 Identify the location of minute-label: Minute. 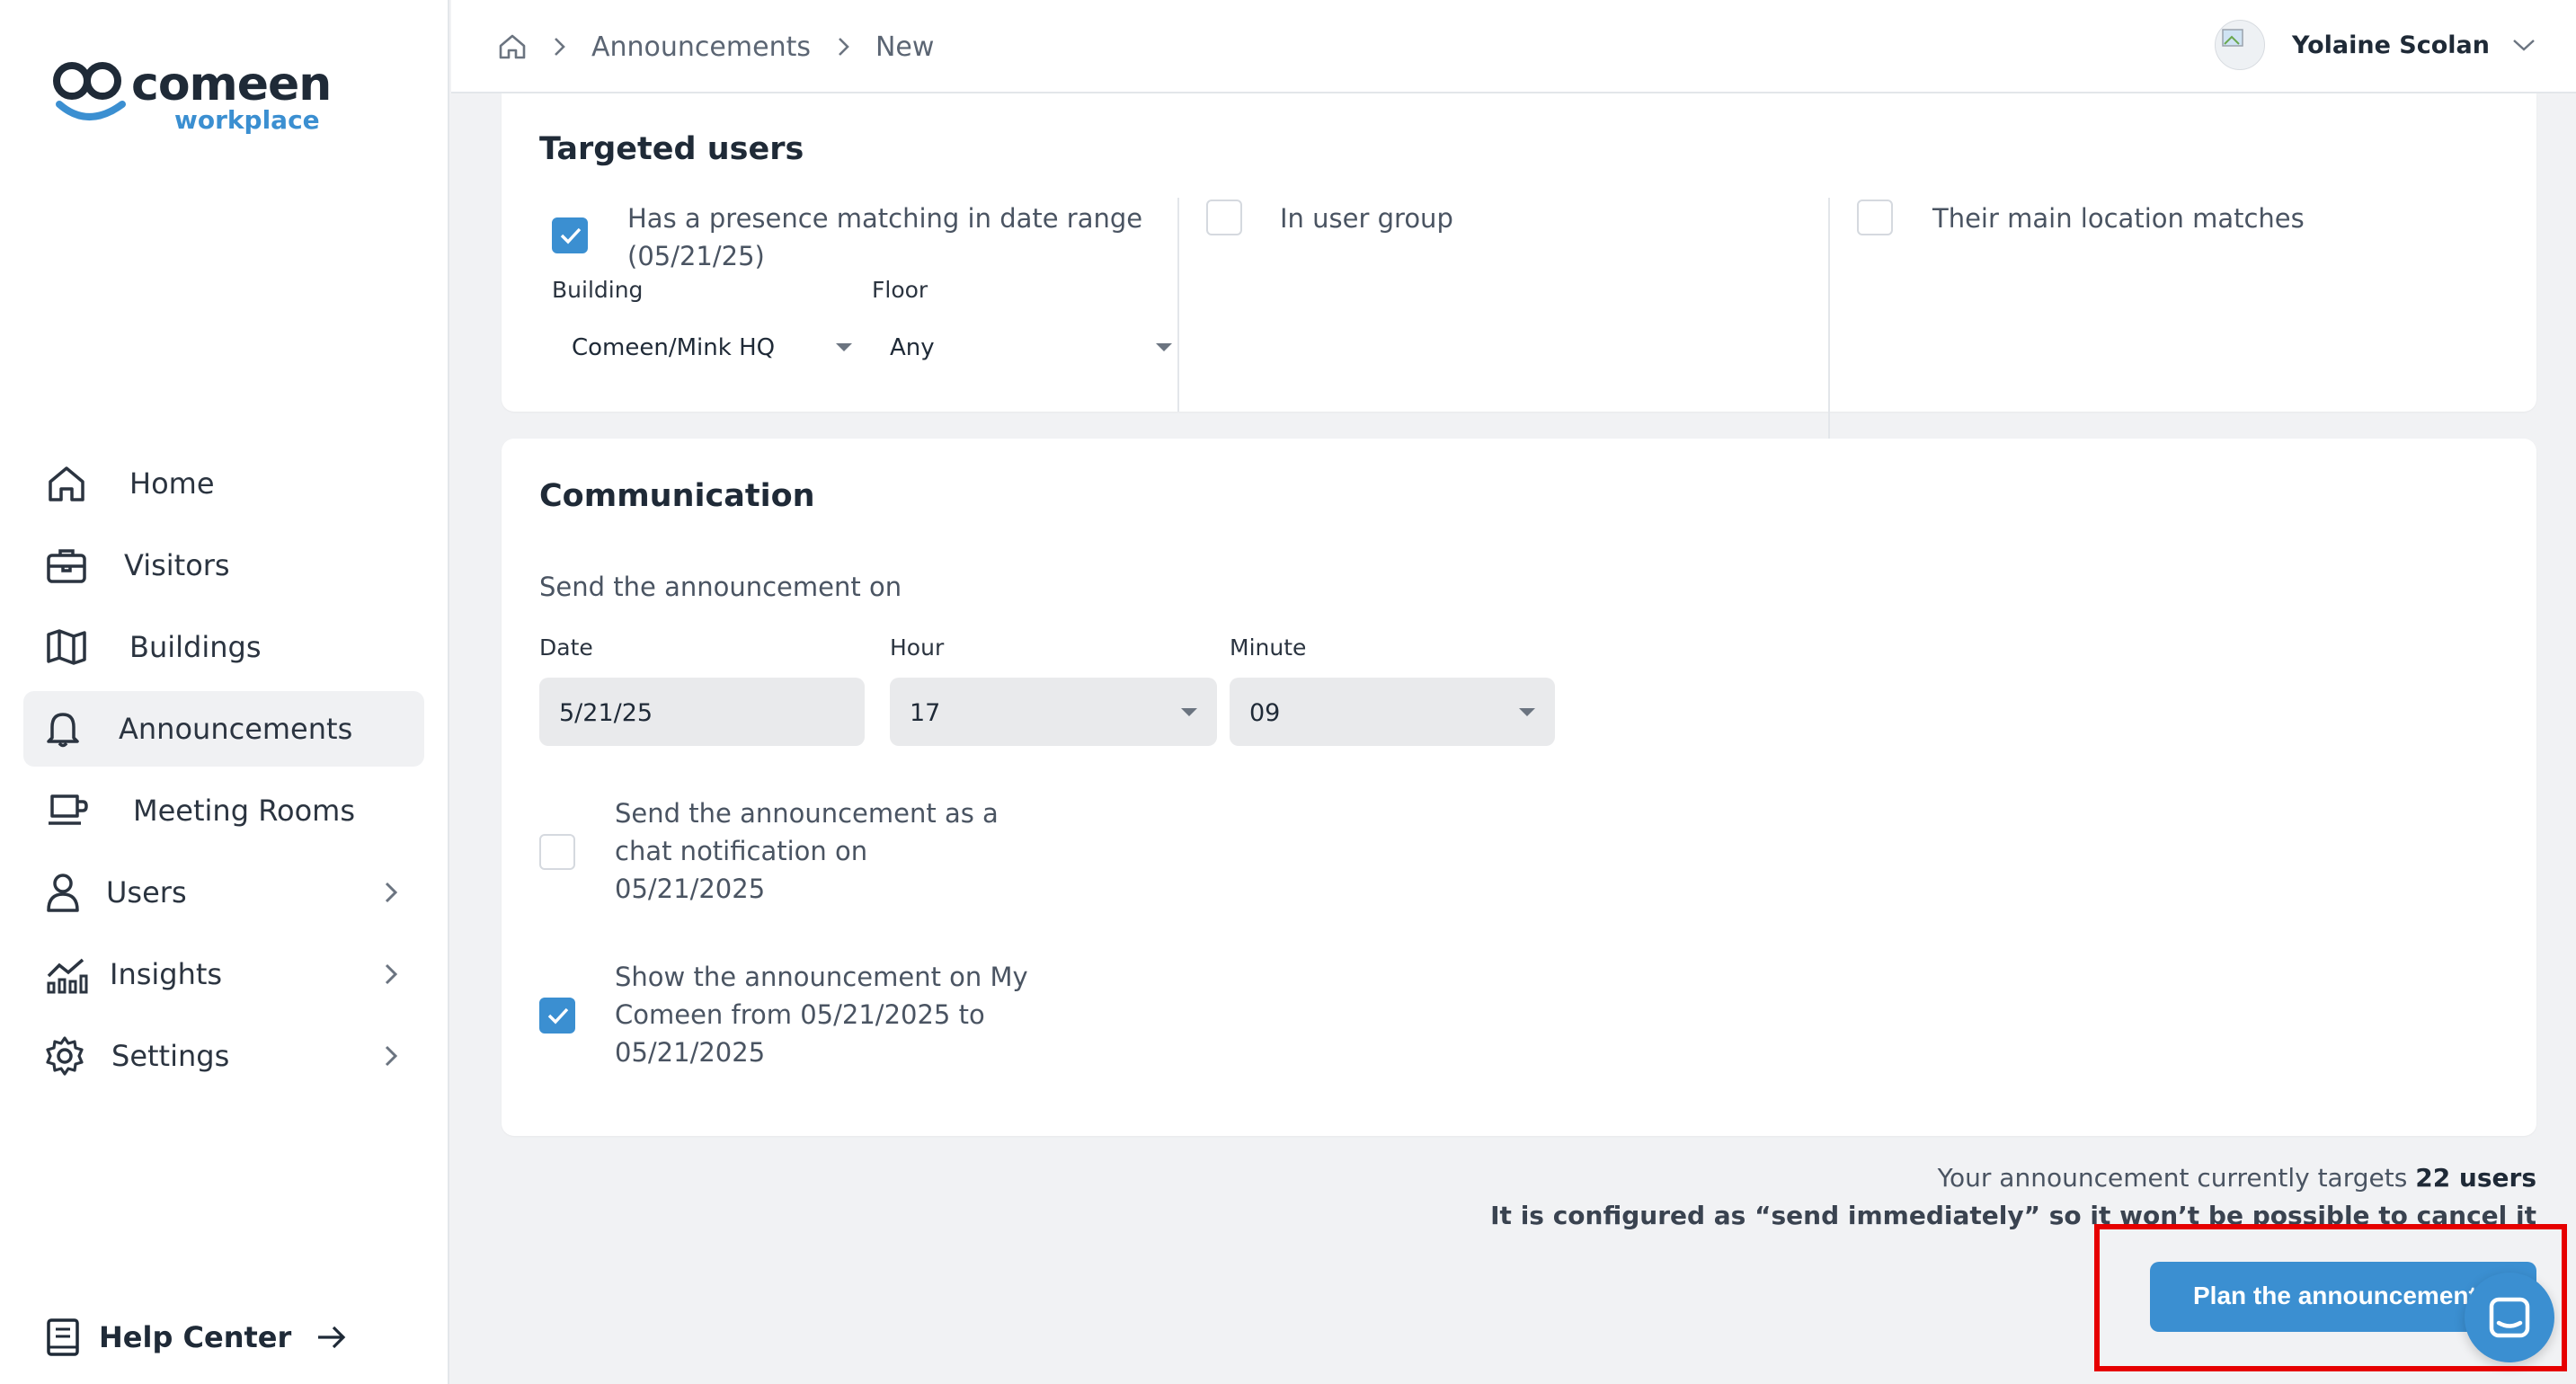
(1268, 647).